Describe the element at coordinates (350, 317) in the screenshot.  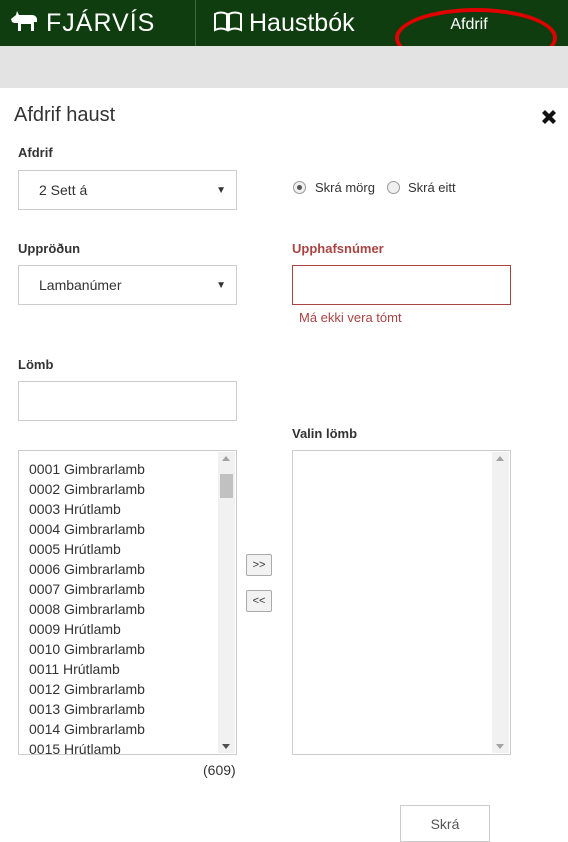
I see `start-number-error: Má ekki vera tómt` at that location.